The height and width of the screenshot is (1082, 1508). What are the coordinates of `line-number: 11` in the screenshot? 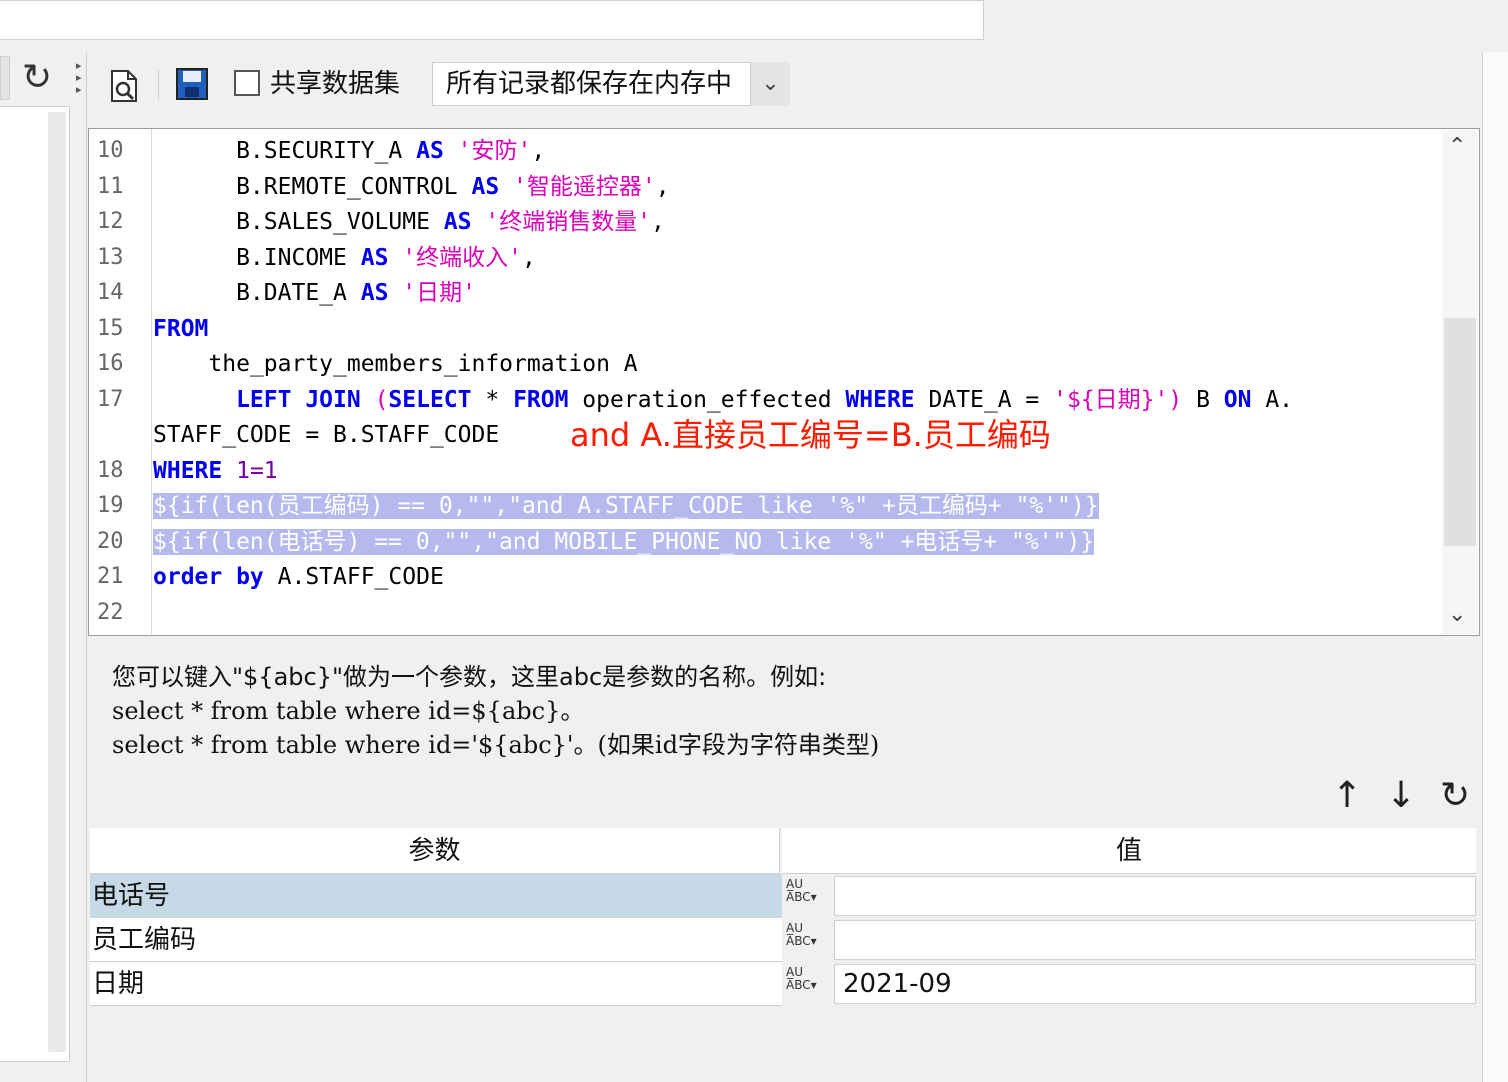 It's located at (110, 186).